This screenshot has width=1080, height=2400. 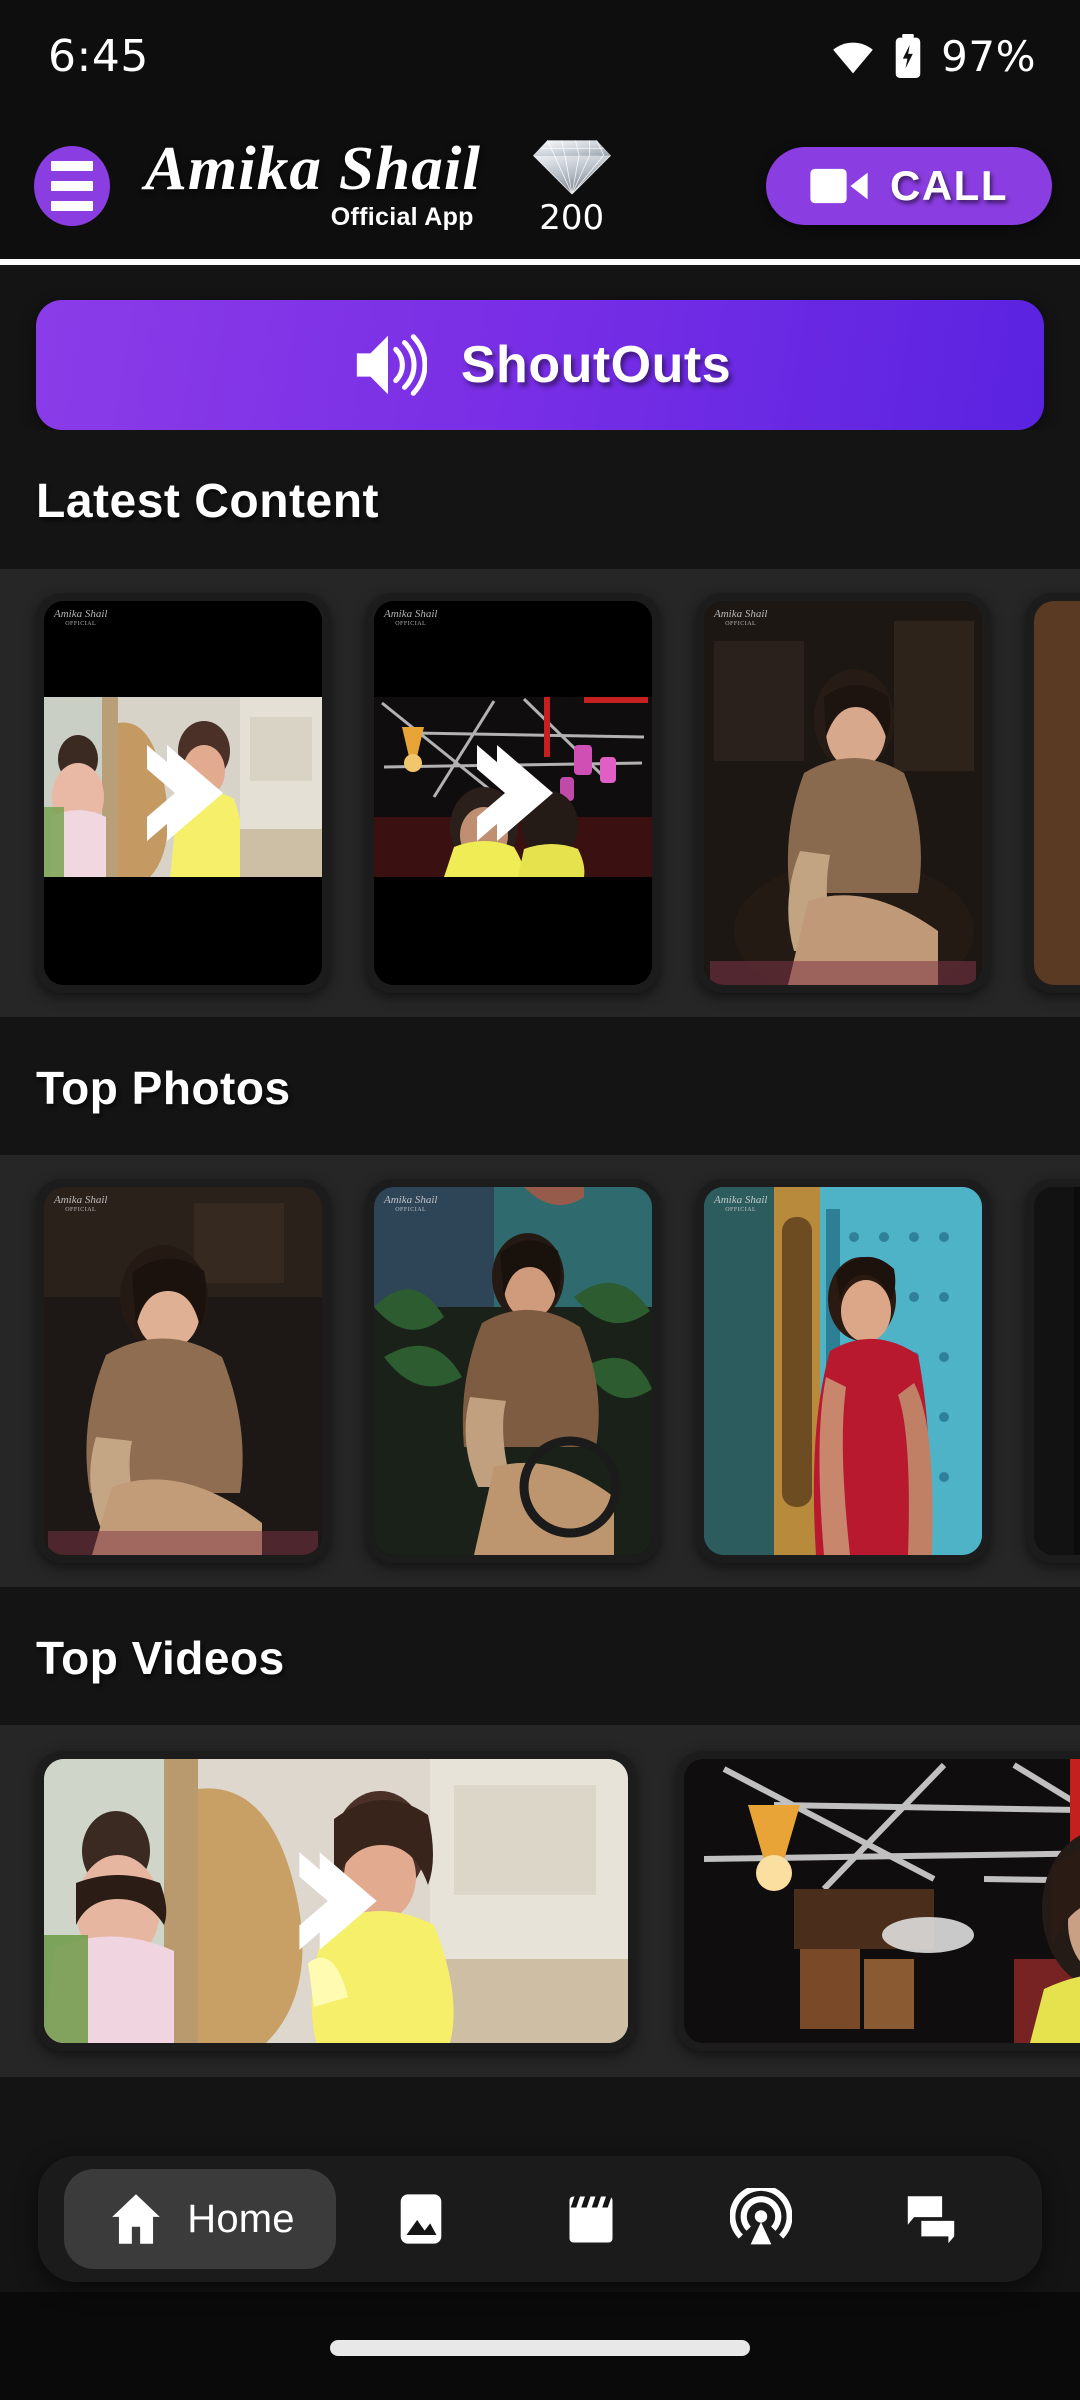 I want to click on status-indicators: 97%, so click(x=933, y=56).